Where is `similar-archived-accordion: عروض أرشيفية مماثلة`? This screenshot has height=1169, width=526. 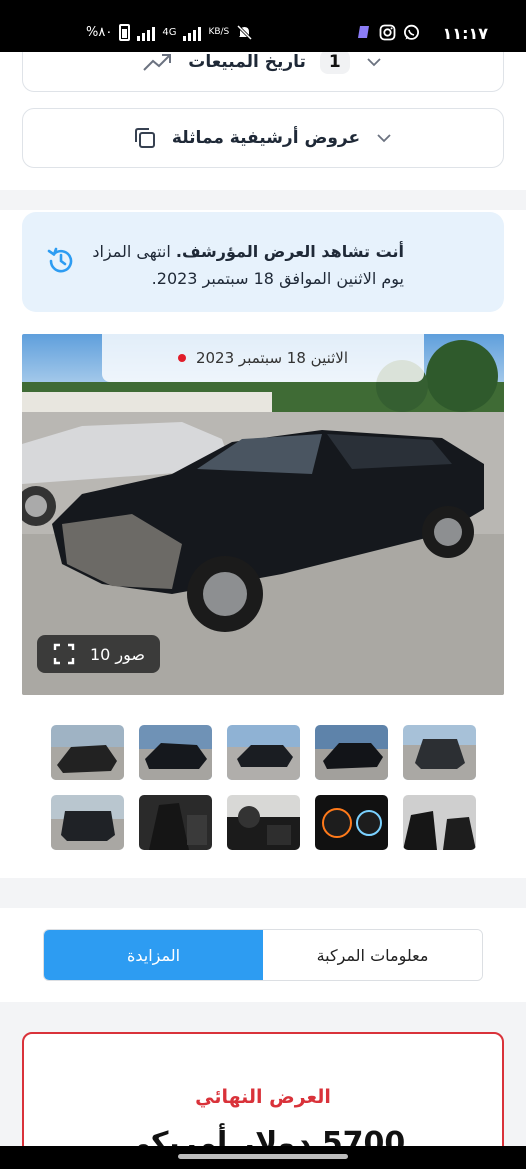
similar-archived-accordion: عروض أرشيفية مماثلة is located at coordinates (263, 138).